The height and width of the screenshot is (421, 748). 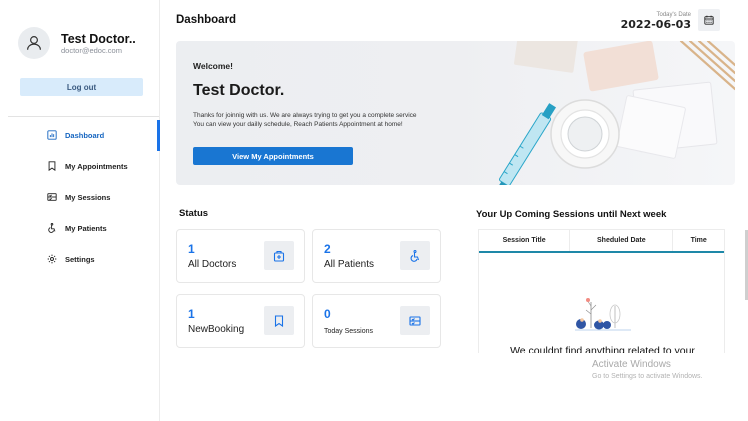 I want to click on banner-doctor-name: Test Doctor., so click(x=239, y=90).